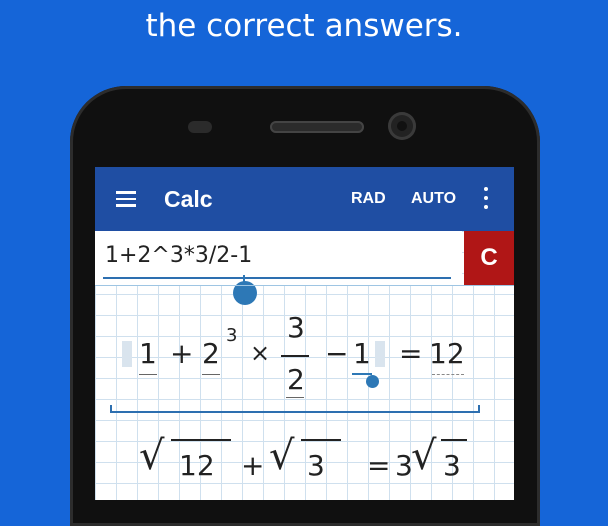  Describe the element at coordinates (278, 258) in the screenshot. I see `expression-input: 1+2^3*3/2-1` at that location.